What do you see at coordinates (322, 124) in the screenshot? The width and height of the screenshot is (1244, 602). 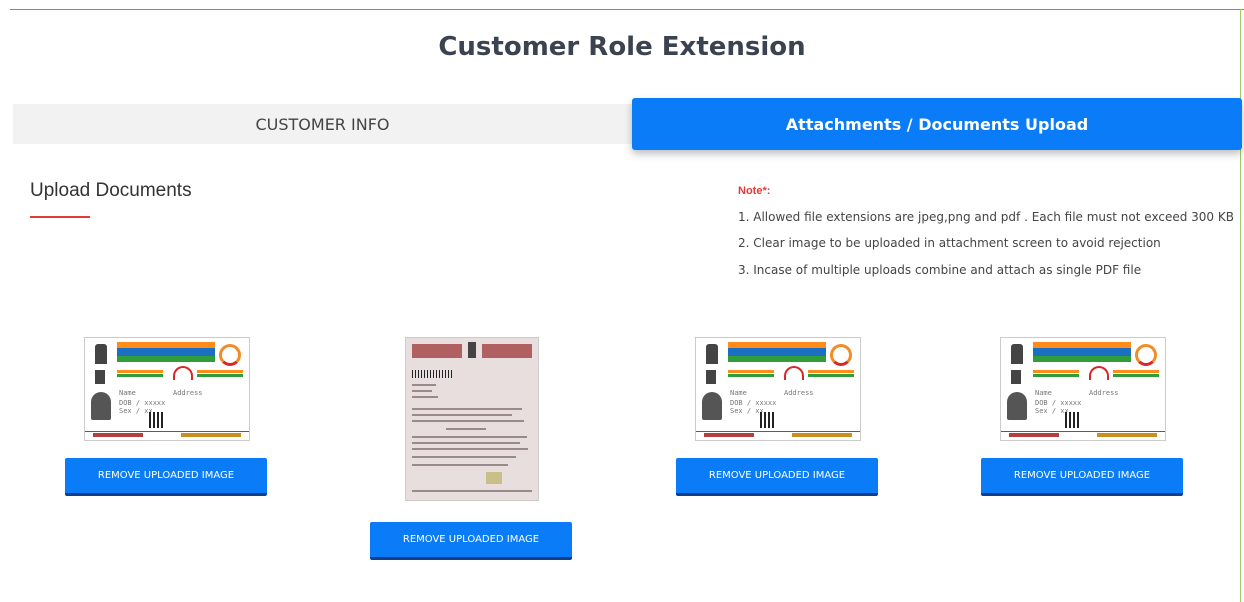 I see `tab-customer-info: CUSTOMER INFO` at bounding box center [322, 124].